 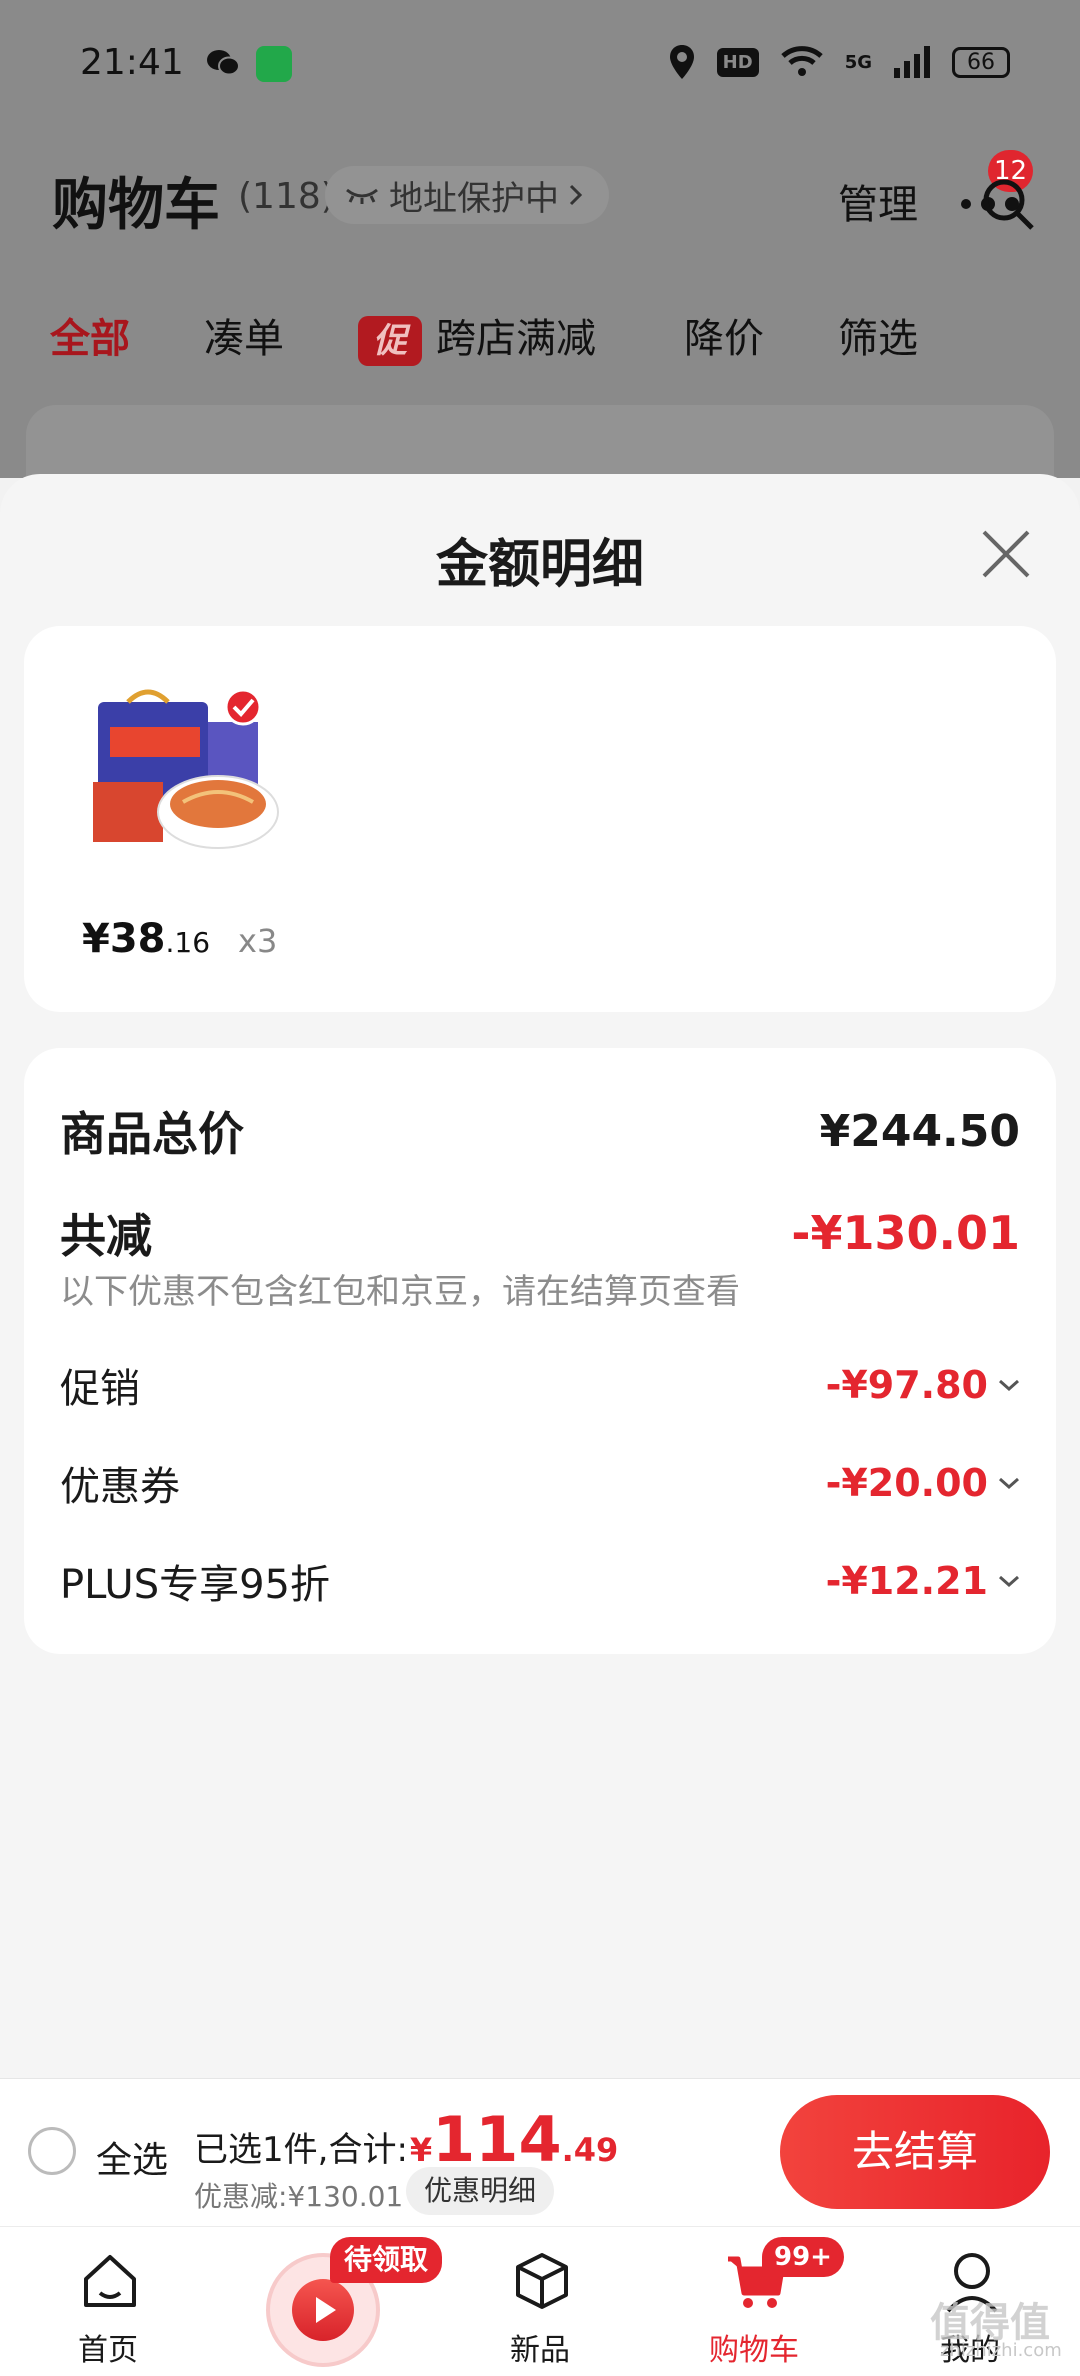 I want to click on discount-label: 促销, so click(x=100, y=1389).